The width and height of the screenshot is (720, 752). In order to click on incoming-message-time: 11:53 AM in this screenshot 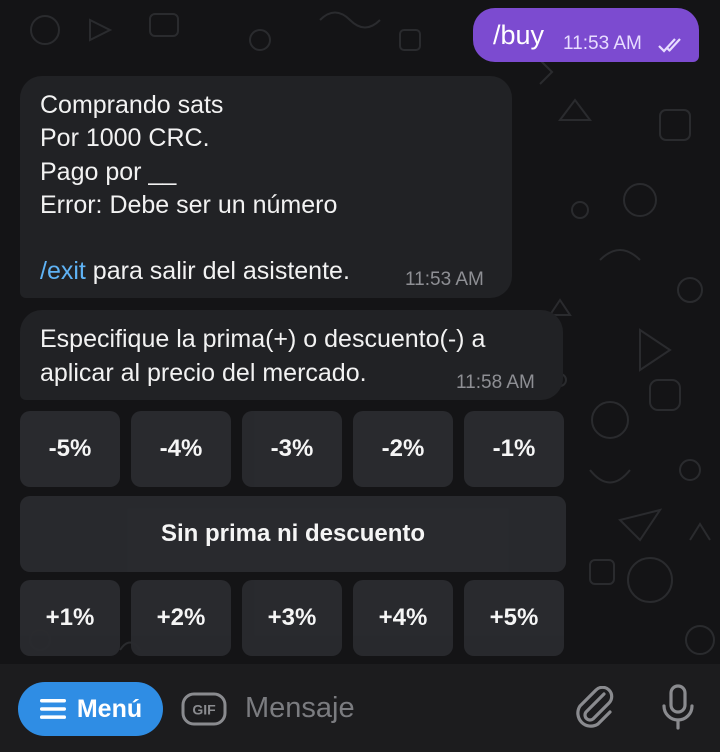, I will do `click(444, 279)`.